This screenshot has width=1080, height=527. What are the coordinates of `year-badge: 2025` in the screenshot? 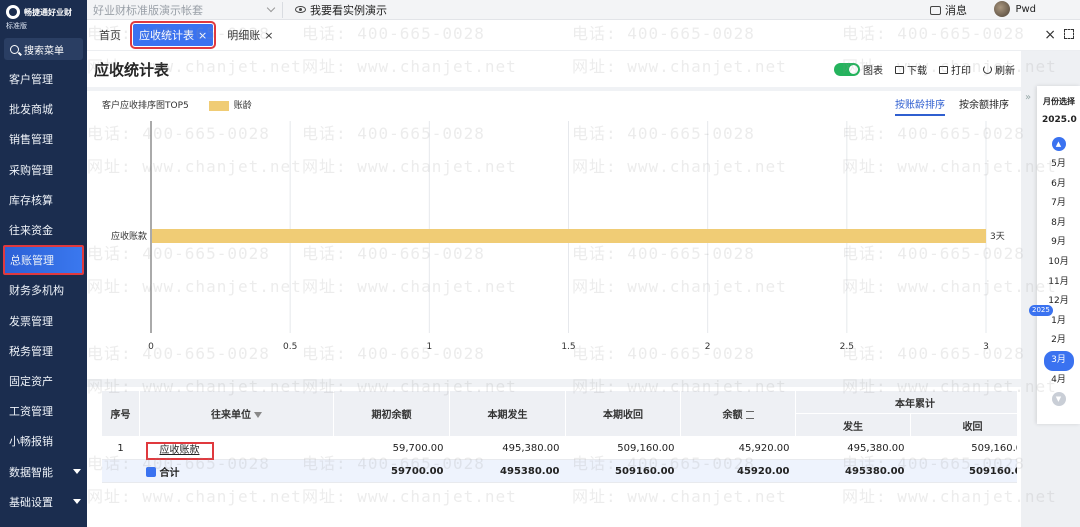 It's located at (1041, 310).